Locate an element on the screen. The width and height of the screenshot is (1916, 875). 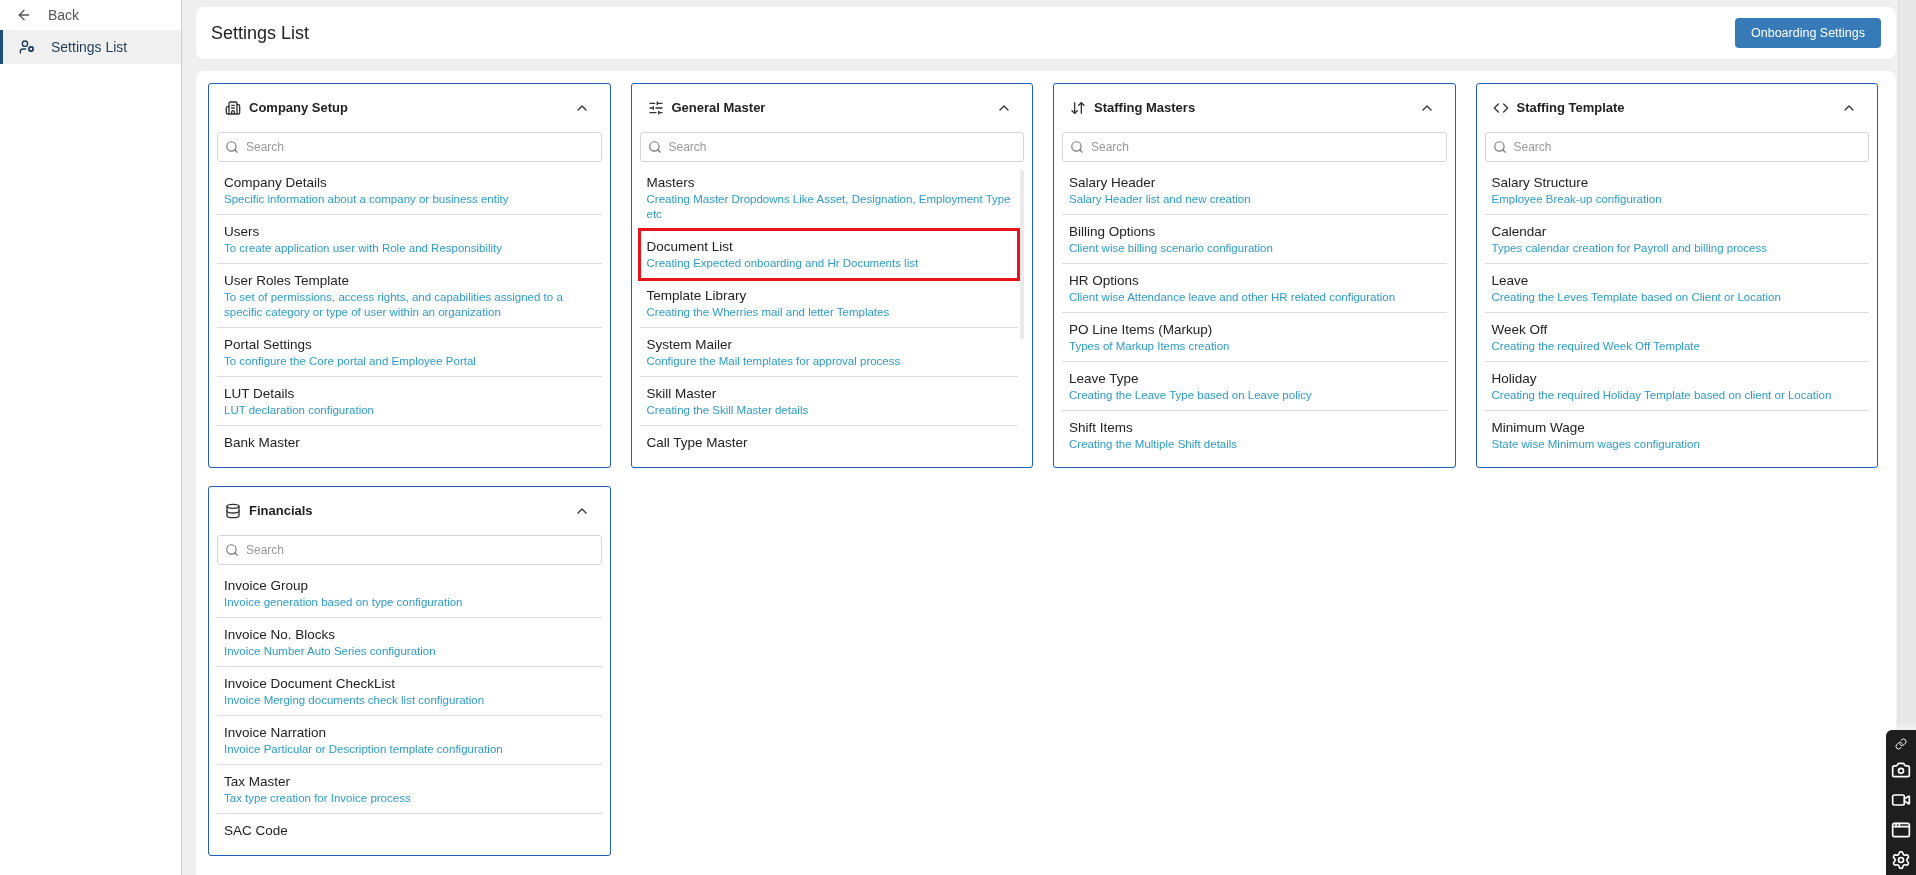
back-link: Back is located at coordinates (48, 15).